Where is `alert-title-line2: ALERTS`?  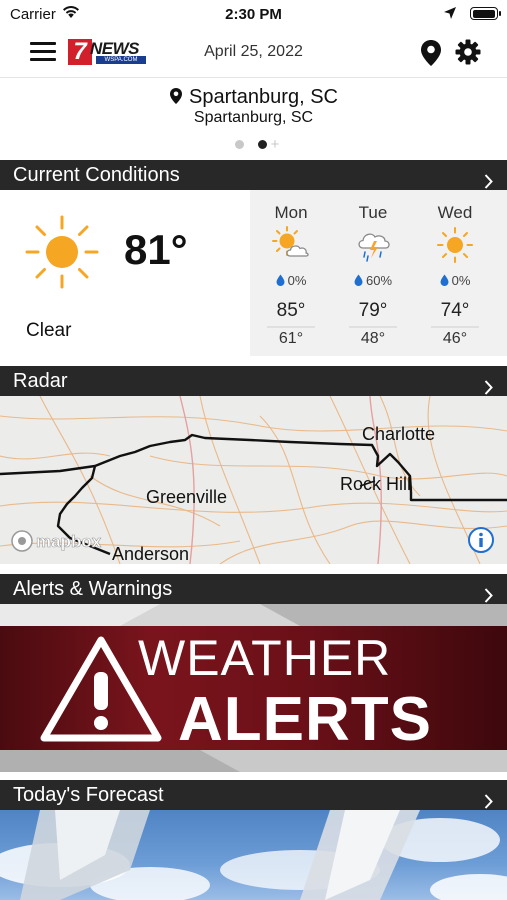
alert-title-line2: ALERTS is located at coordinates (305, 719).